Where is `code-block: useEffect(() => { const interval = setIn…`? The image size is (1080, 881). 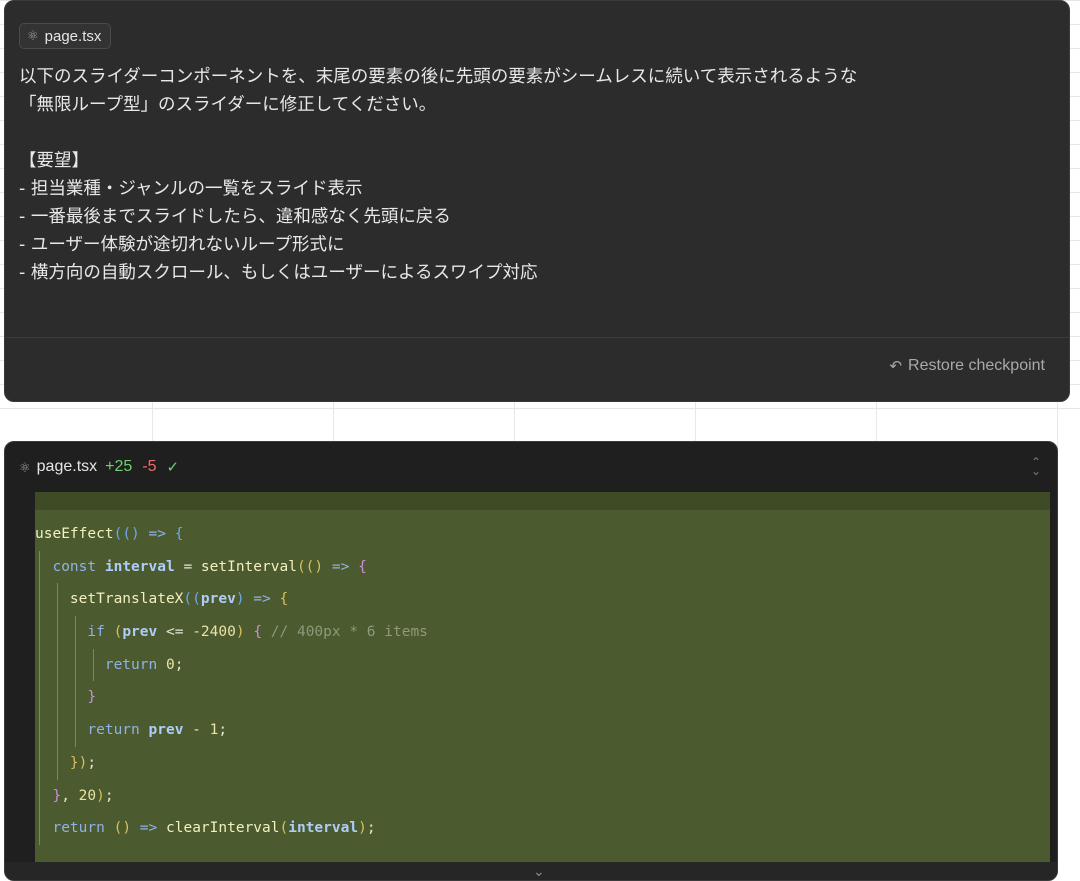 code-block: useEffect(() => { const interval = setIn… is located at coordinates (231, 681).